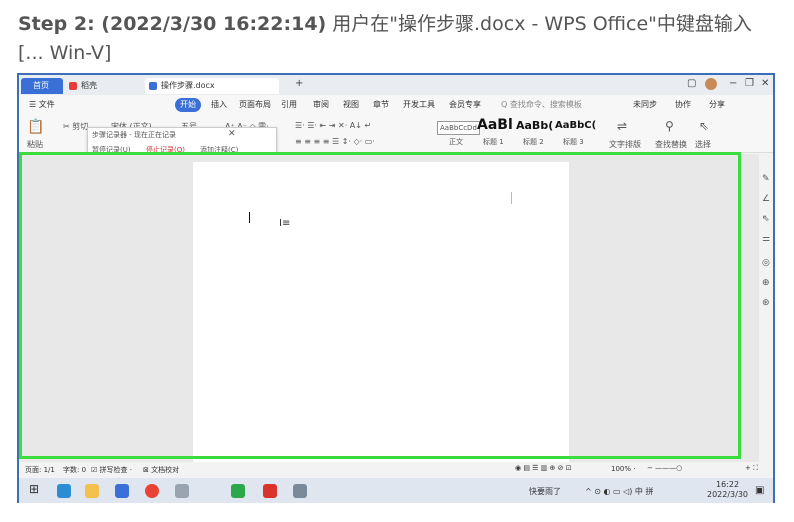 This screenshot has height=522, width=794. Describe the element at coordinates (134, 135) in the screenshot. I see `recorder-title: 步骤记录器 - 现在正在记录` at that location.